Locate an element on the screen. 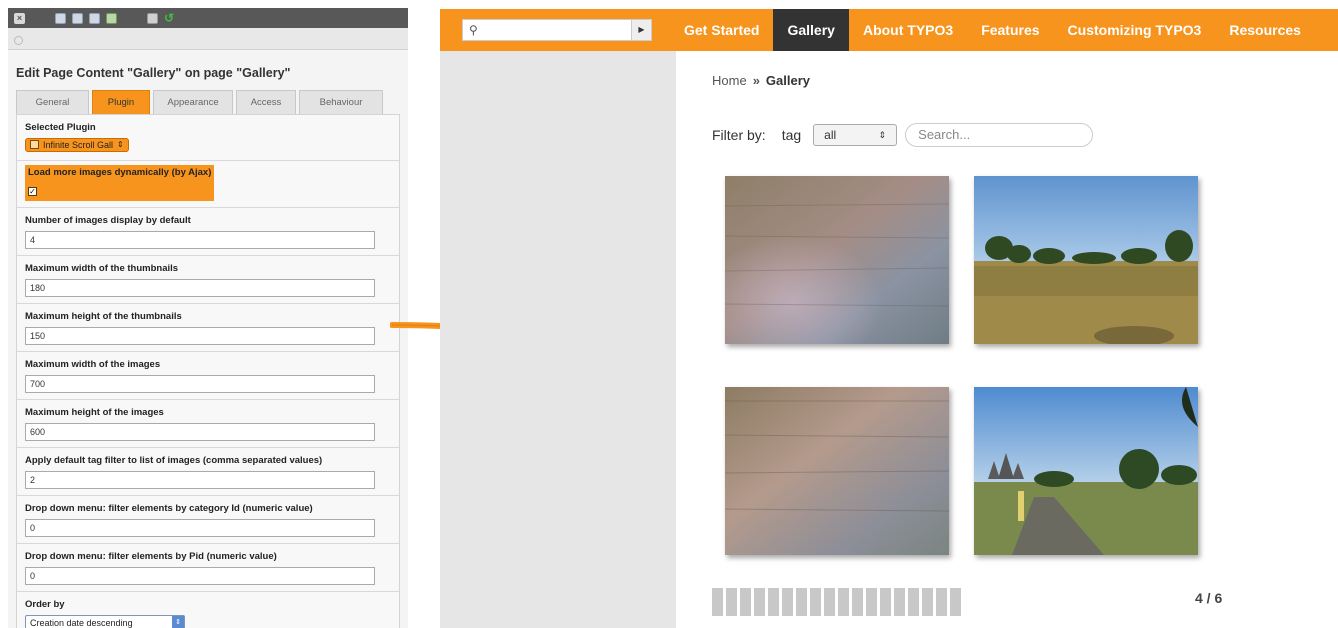 The image size is (1338, 628). search-icon: ⚲ is located at coordinates (473, 30).